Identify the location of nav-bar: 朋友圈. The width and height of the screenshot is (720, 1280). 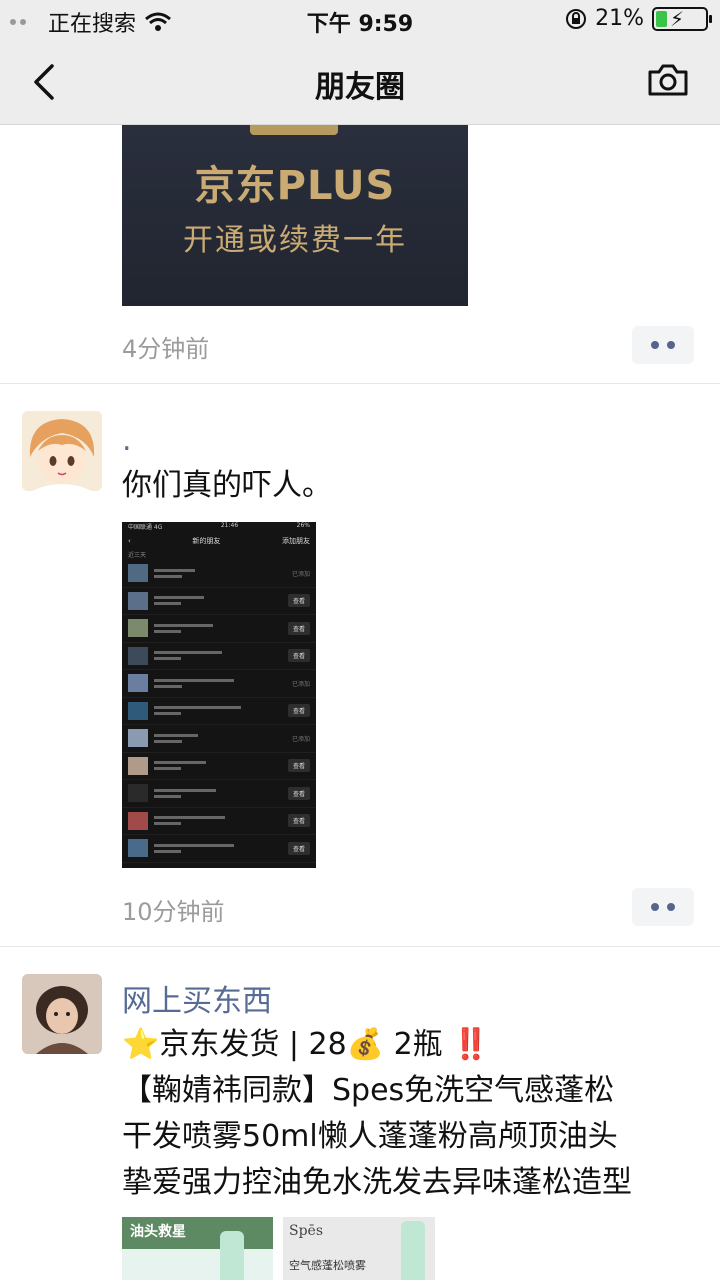
(360, 82).